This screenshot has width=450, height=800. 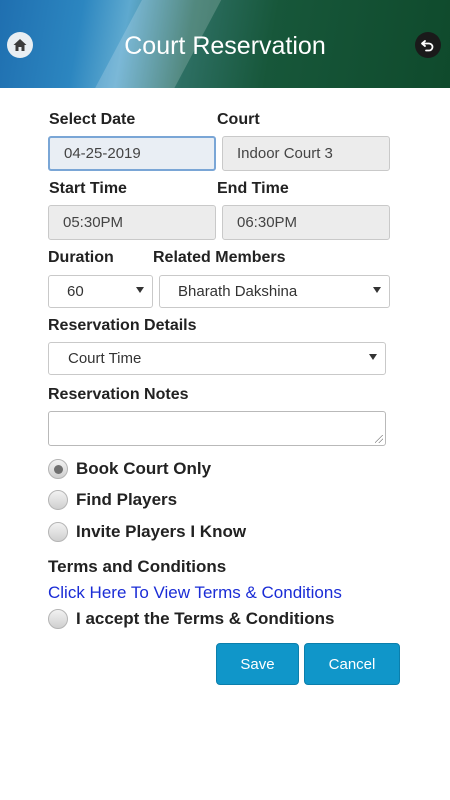 I want to click on related-members-label: Related Members, so click(x=219, y=257).